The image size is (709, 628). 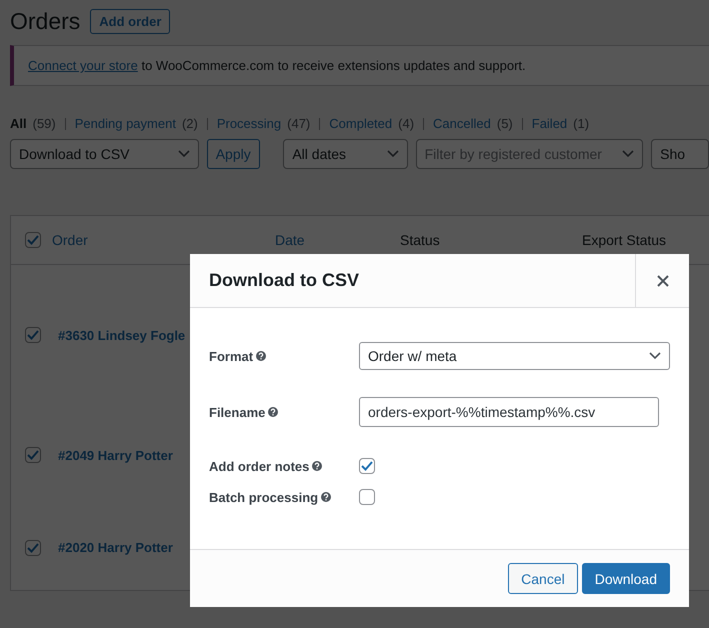 I want to click on column-header: Status, so click(x=420, y=240).